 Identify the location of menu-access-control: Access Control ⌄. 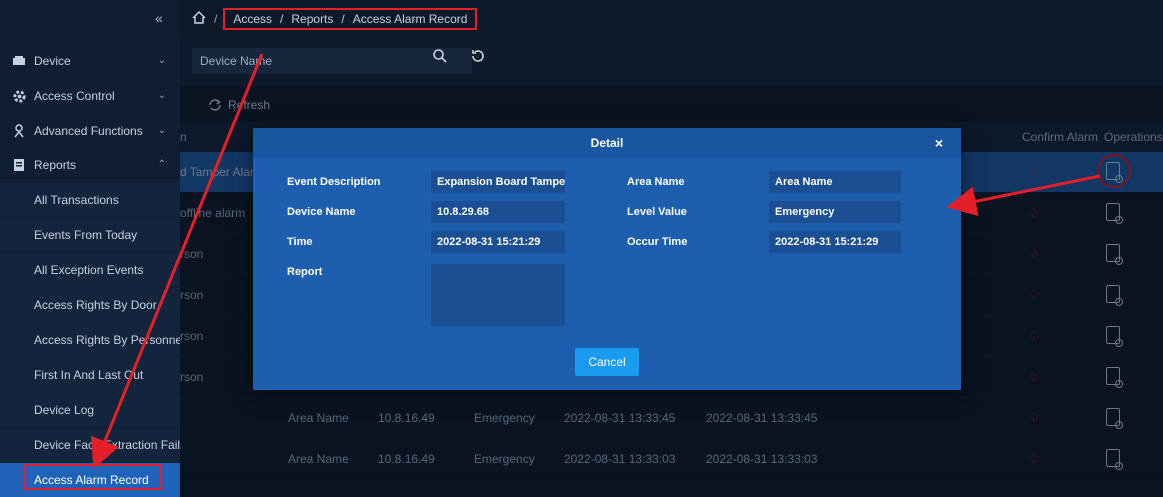
(90, 96).